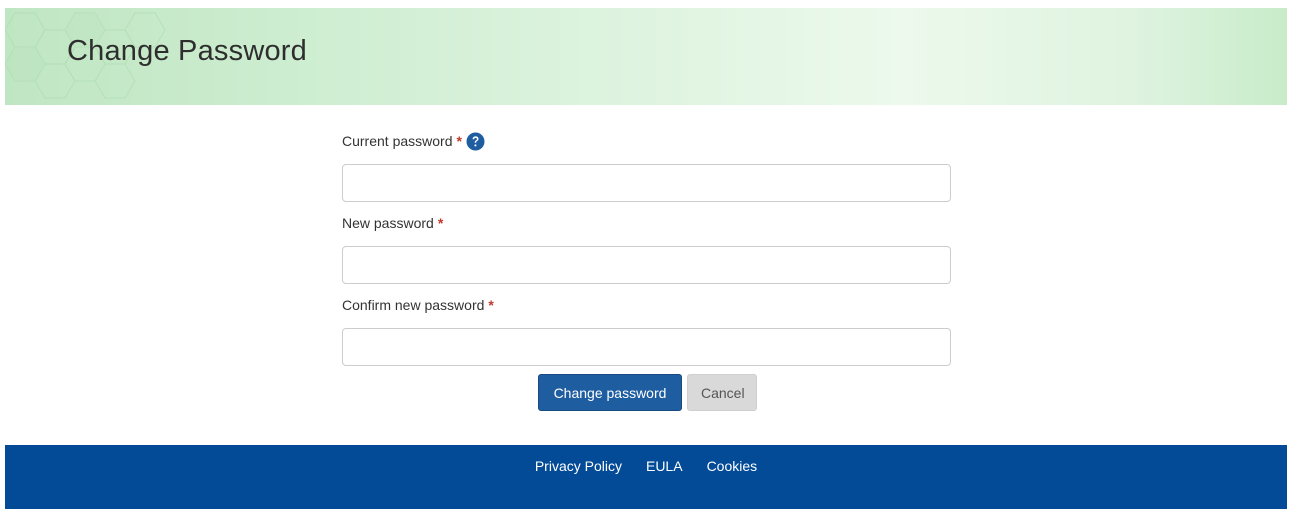 This screenshot has width=1293, height=509. I want to click on form-actions: Change password Cancel, so click(647, 392).